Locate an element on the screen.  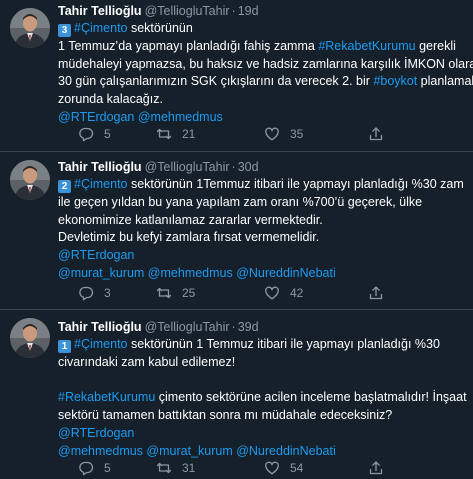
tweet-text-line: @RTErdogan @mehmedmus is located at coordinates (260, 118).